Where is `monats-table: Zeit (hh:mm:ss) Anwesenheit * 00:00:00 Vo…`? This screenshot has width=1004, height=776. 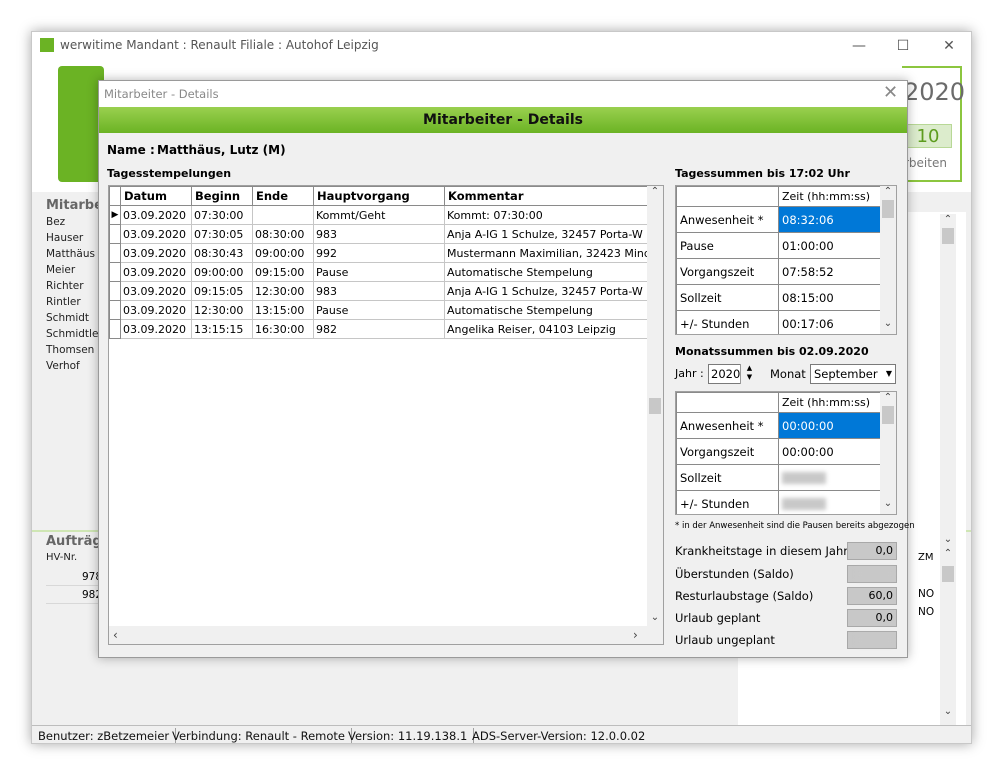 monats-table: Zeit (hh:mm:ss) Anwesenheit * 00:00:00 Vo… is located at coordinates (778, 453).